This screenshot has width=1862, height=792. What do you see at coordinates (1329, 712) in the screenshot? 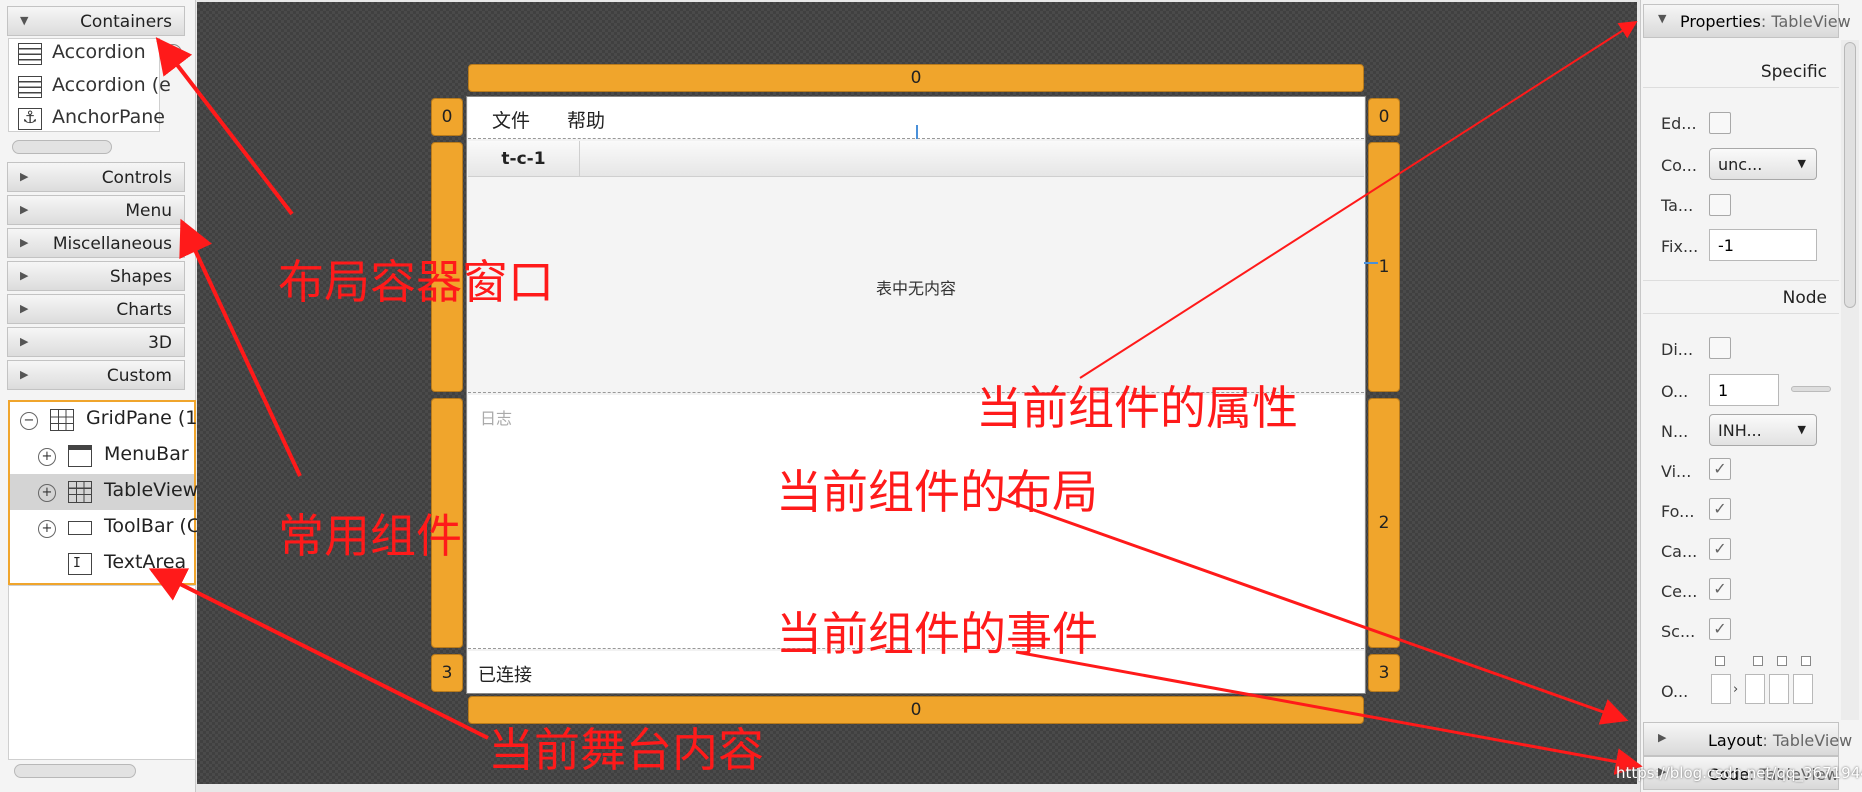
I see `arrow-to-code` at bounding box center [1329, 712].